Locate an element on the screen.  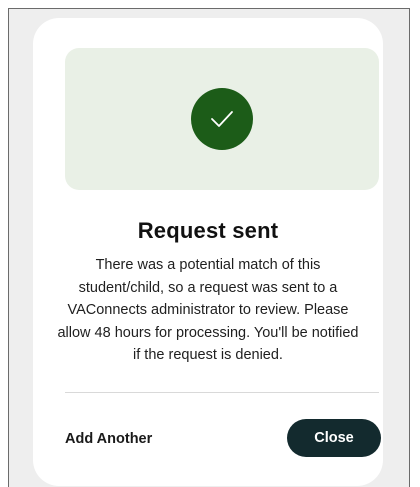
divider is located at coordinates (222, 392).